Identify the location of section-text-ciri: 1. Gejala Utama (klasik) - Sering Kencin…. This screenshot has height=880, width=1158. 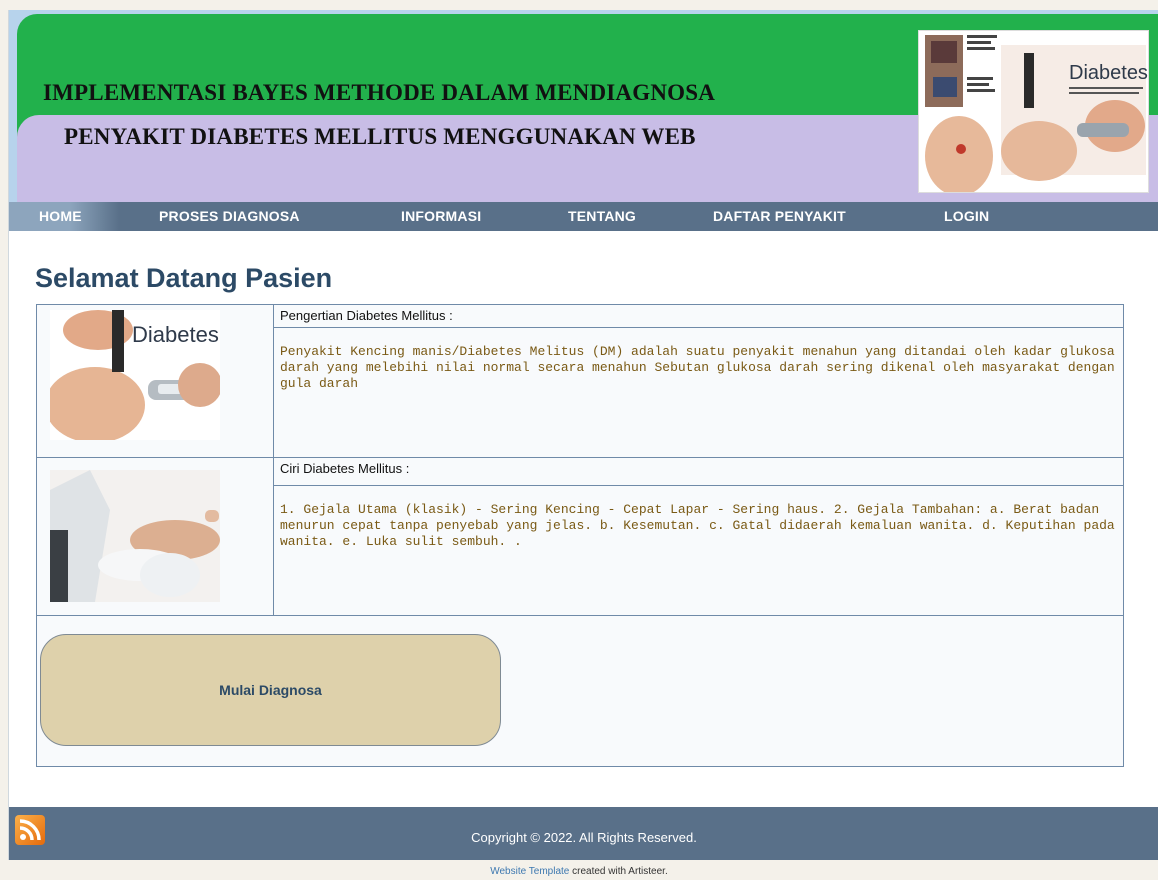
(697, 526).